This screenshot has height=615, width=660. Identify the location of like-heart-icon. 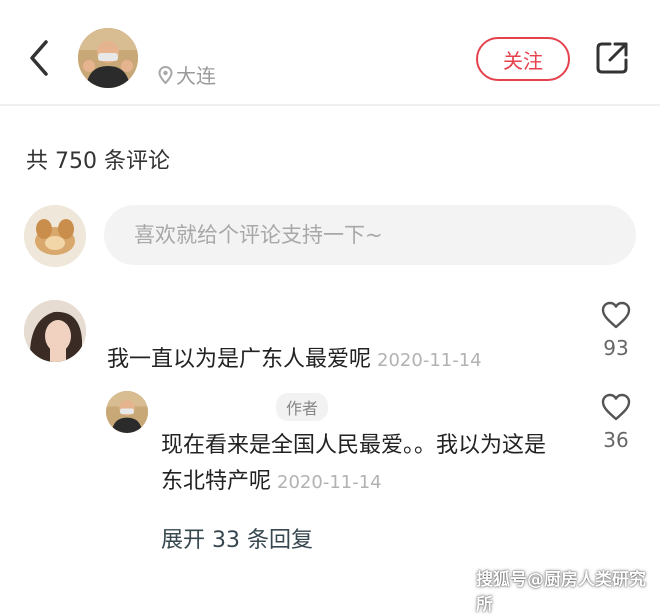
(616, 315).